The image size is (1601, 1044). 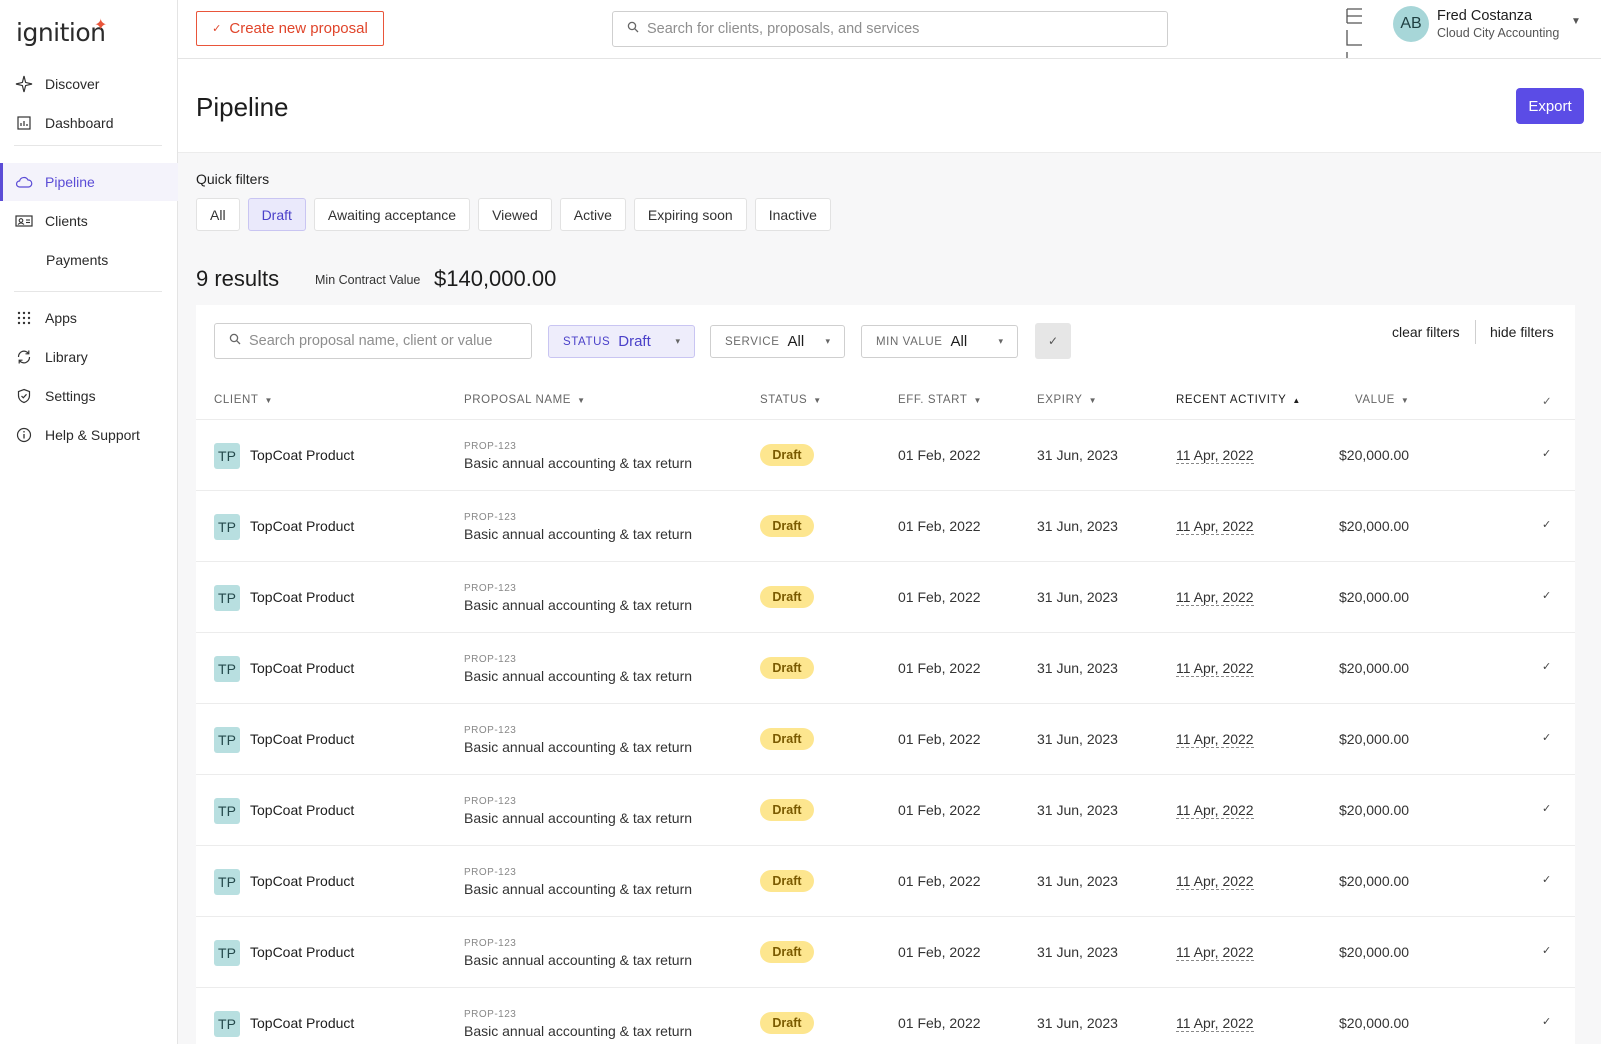 What do you see at coordinates (791, 400) in the screenshot?
I see `column-header-status: STATUS ▼` at bounding box center [791, 400].